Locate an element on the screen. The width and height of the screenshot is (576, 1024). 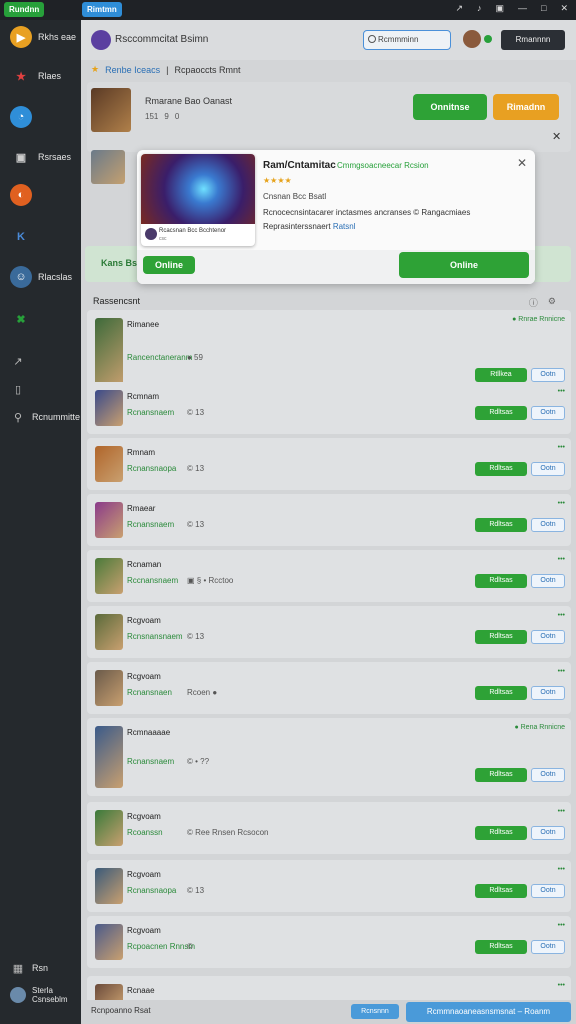
breadcrumb: ★ Renbe Iceacs | Rcpaoccts Rmnt is located at coordinates (166, 69).